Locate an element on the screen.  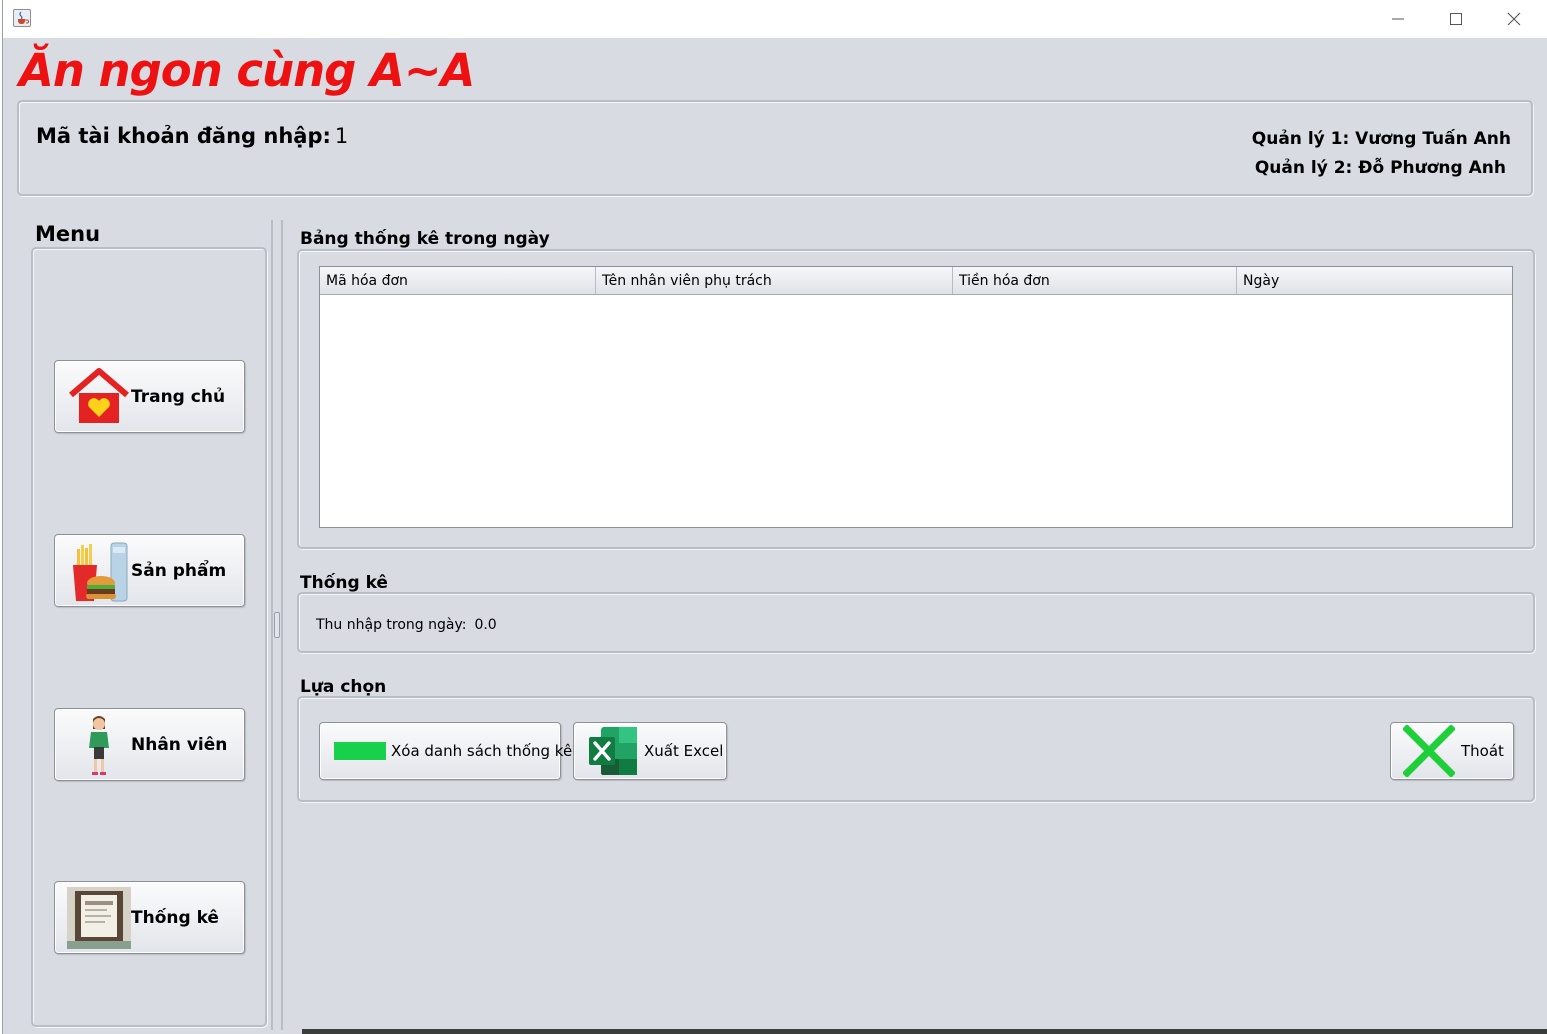
exit-button: Thoát is located at coordinates (1452, 751).